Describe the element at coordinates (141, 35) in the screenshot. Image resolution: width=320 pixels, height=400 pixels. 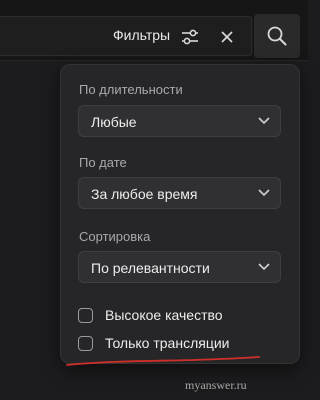
I see `filters-label: Фильтры` at that location.